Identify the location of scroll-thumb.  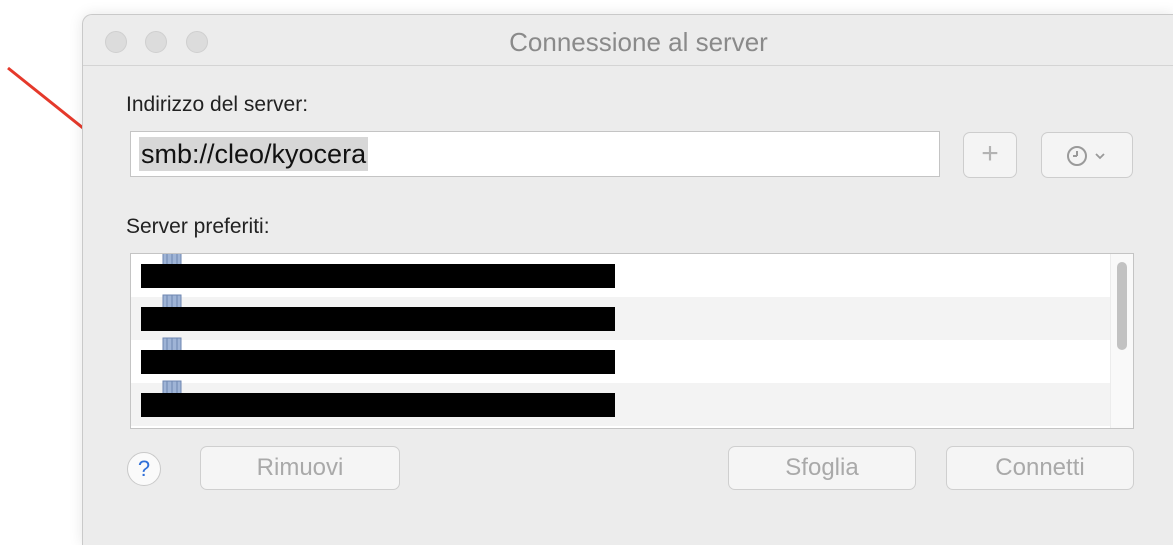
(1122, 306).